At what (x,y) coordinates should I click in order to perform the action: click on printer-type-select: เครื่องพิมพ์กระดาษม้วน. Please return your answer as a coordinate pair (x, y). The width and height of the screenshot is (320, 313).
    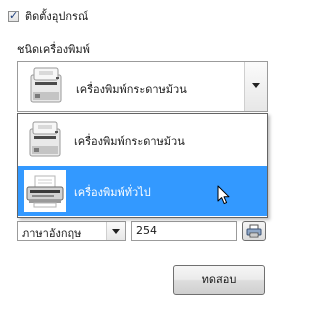
    Looking at the image, I should click on (142, 86).